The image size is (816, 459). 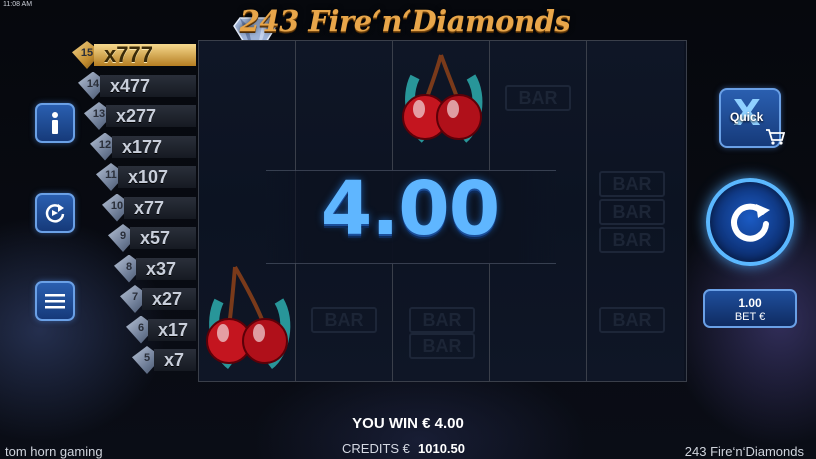 I want to click on brand-label: tom horn gaming, so click(x=54, y=451).